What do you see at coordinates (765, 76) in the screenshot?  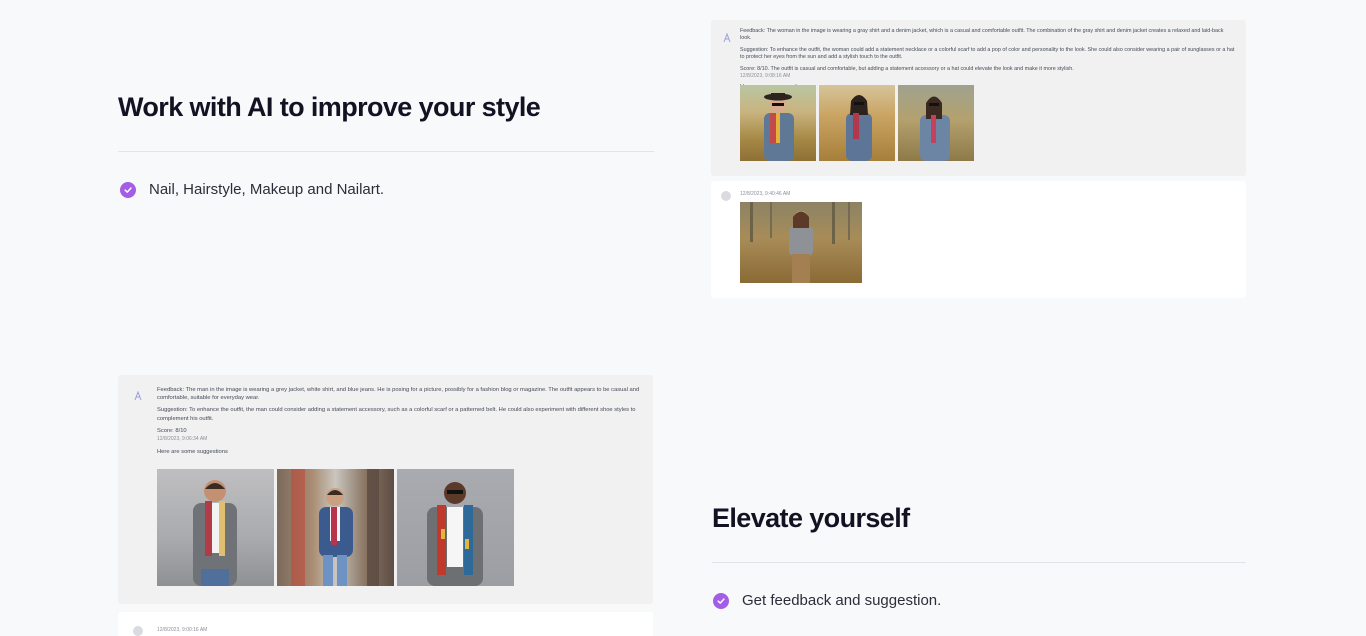 I see `message-timestamp: 12/8/2023, 9:08:16 AM` at bounding box center [765, 76].